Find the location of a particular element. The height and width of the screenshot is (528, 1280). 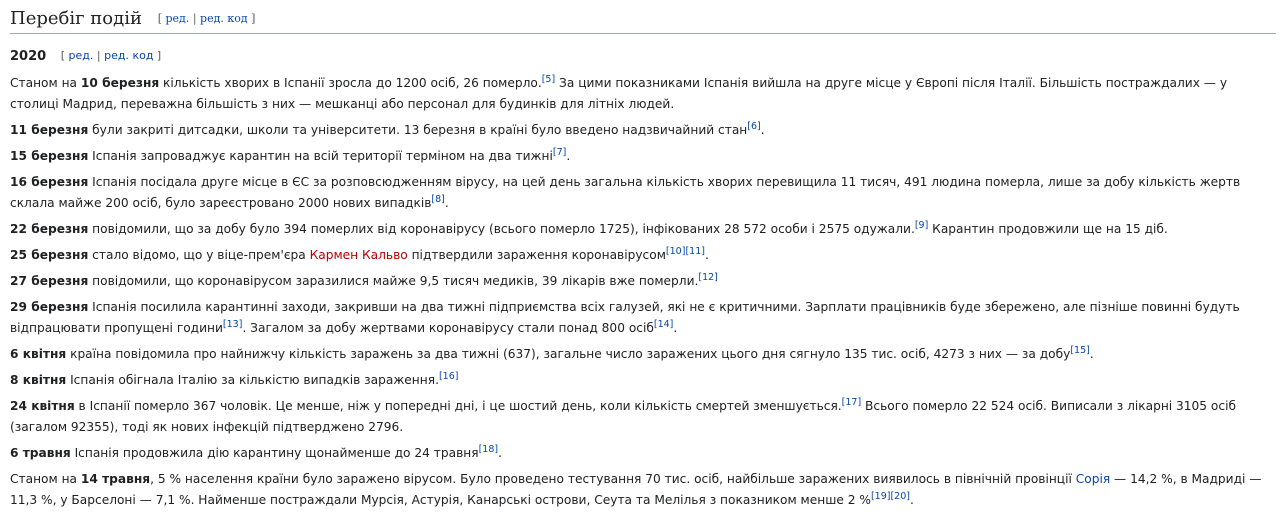

footnote-ref: [12] is located at coordinates (708, 277).